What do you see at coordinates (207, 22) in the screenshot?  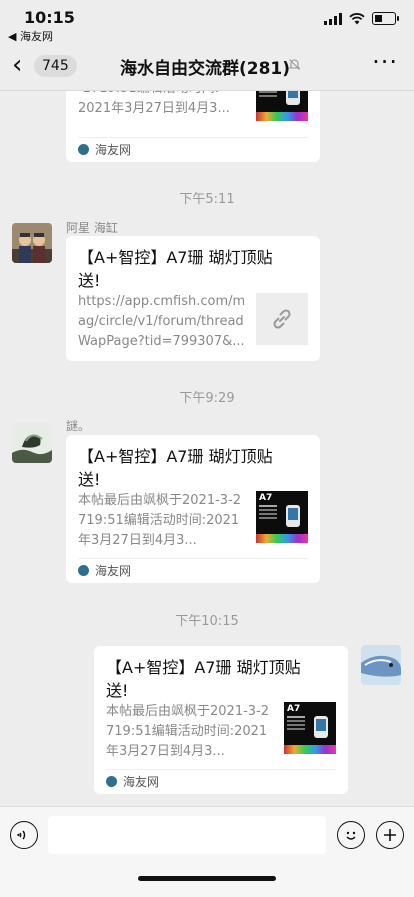 I see `status-bar: 10:15 ◀ 海友网` at bounding box center [207, 22].